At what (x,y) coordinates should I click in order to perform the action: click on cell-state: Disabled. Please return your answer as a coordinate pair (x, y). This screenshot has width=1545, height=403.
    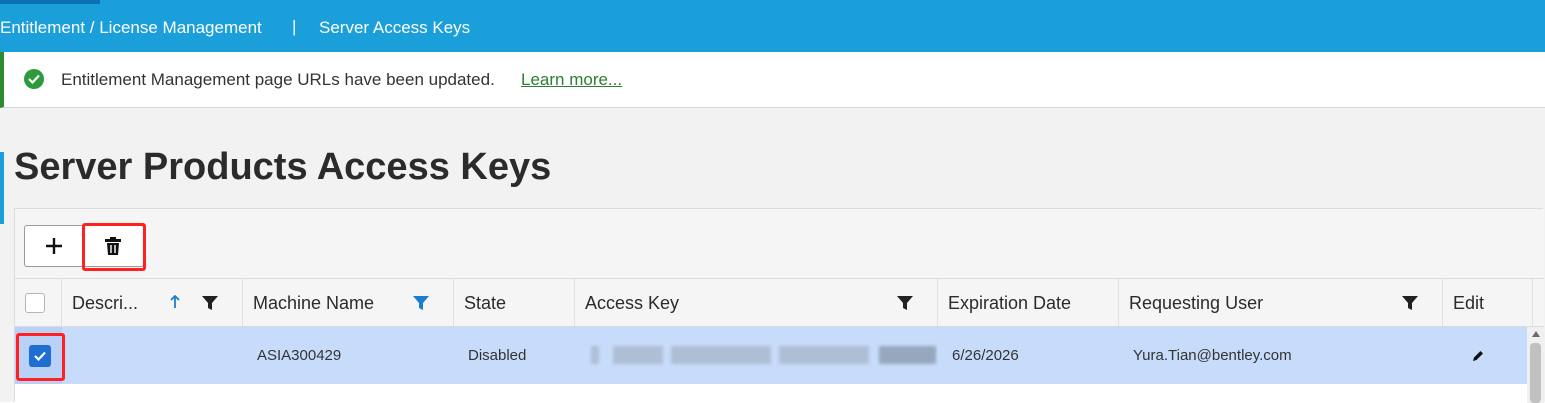
    Looking at the image, I should click on (497, 355).